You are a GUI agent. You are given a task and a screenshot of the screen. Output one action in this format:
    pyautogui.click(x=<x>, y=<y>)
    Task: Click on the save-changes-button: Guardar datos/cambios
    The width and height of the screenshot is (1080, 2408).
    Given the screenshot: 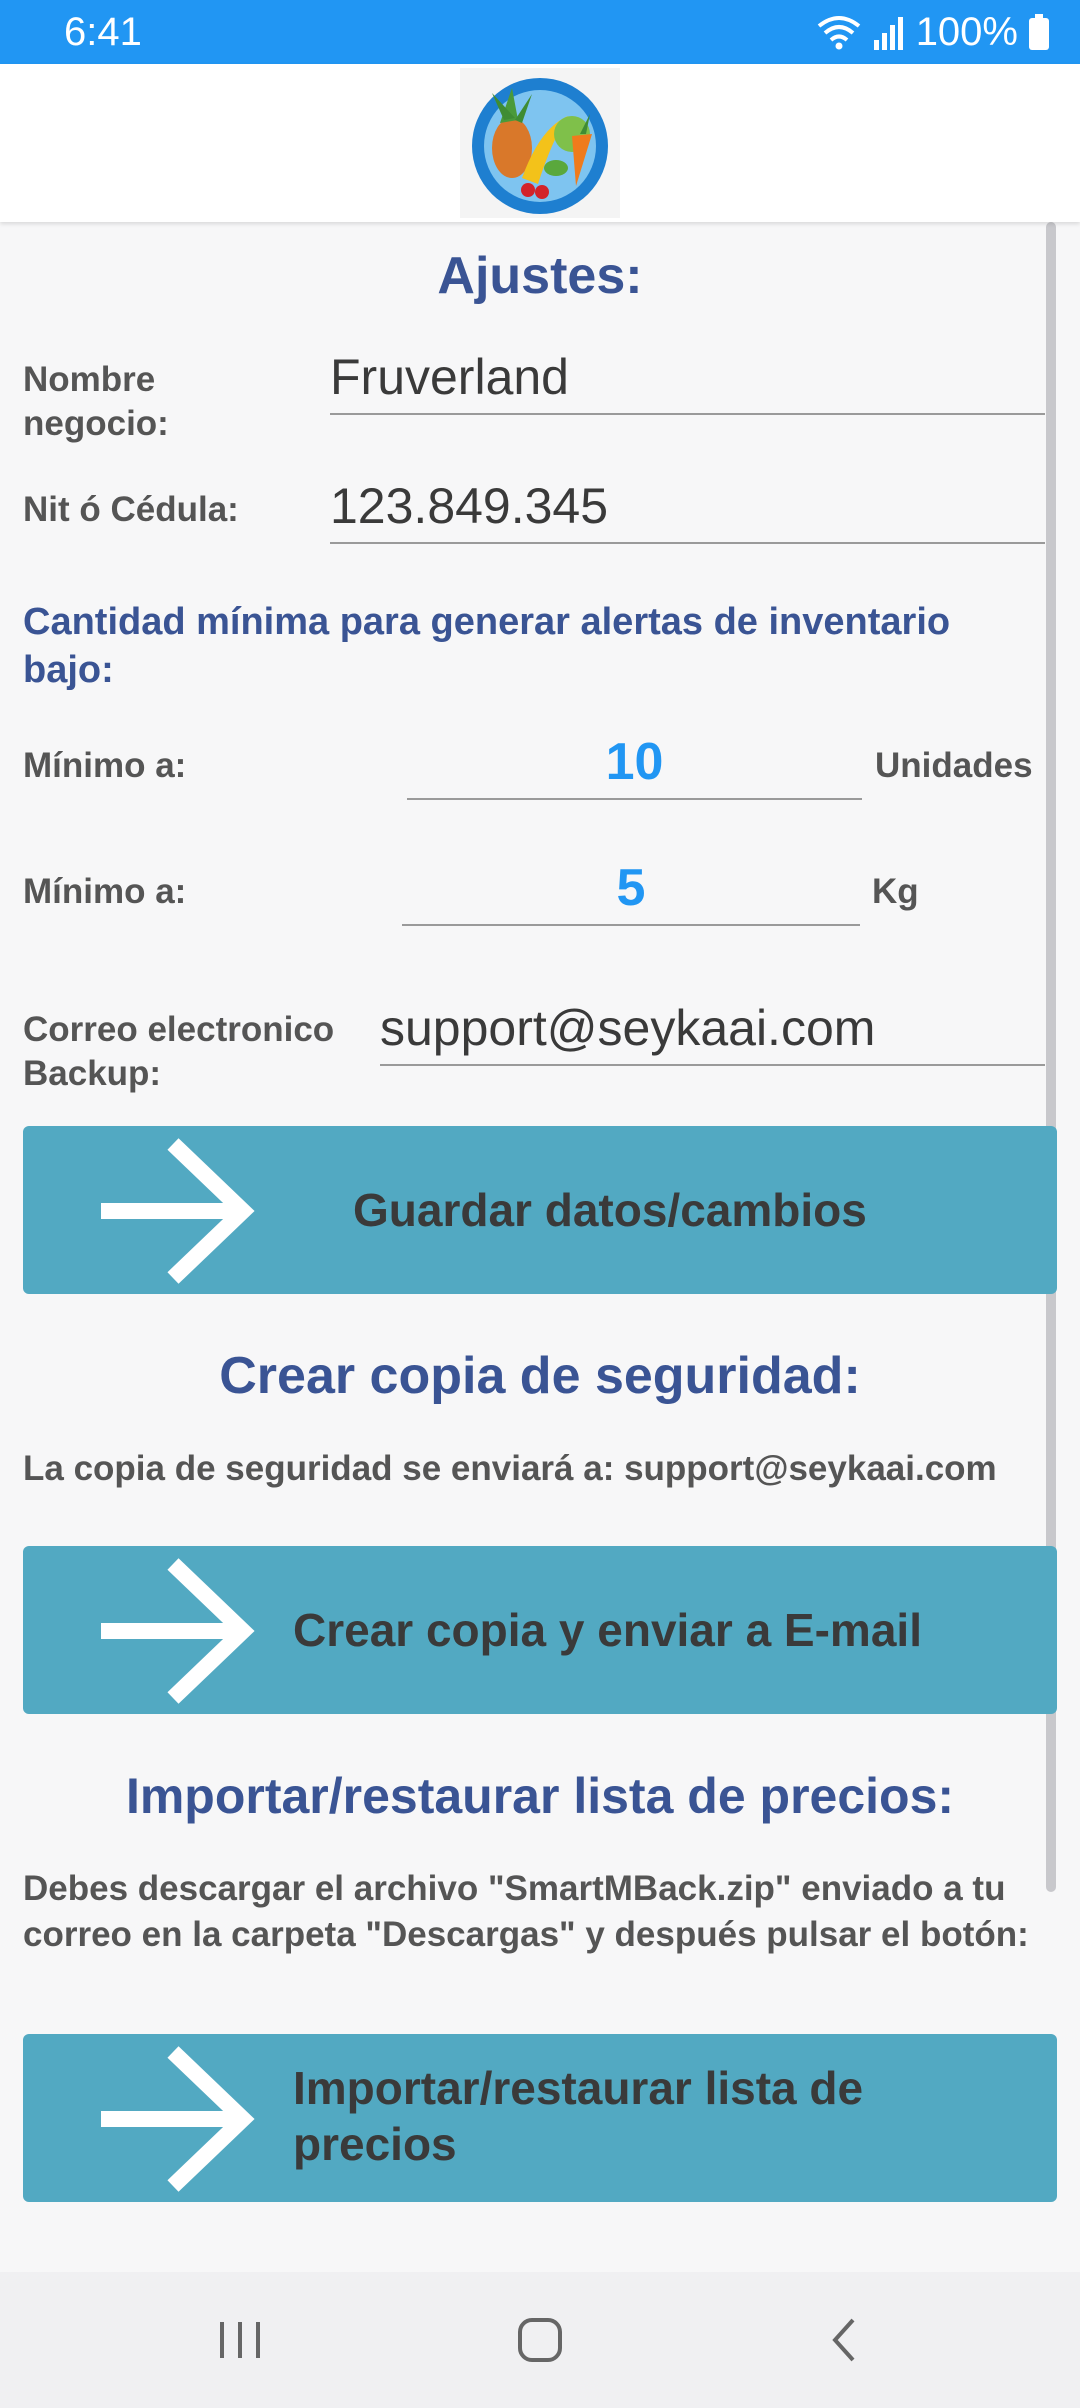 What is the action you would take?
    pyautogui.click(x=540, y=1210)
    